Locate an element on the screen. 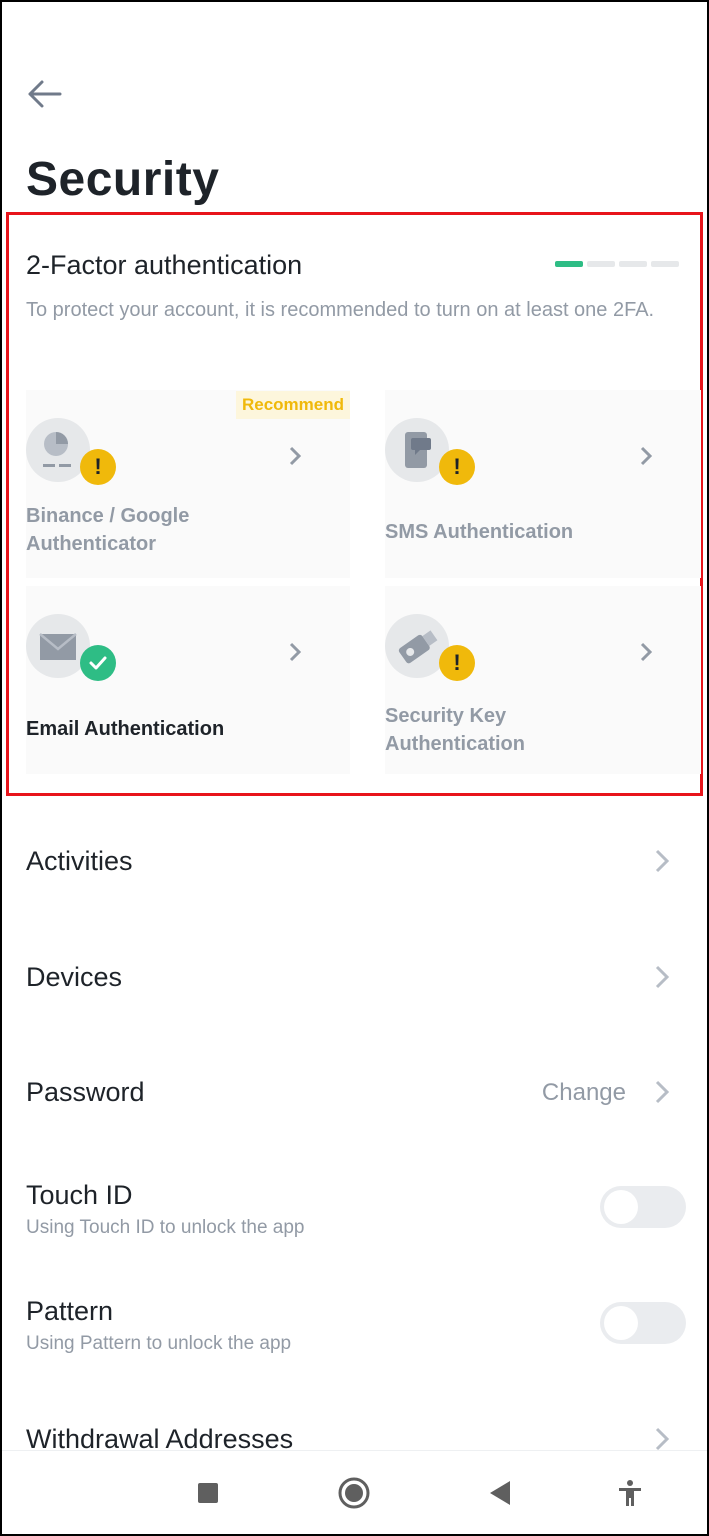 This screenshot has width=709, height=1536. back-icon is located at coordinates (500, 1493).